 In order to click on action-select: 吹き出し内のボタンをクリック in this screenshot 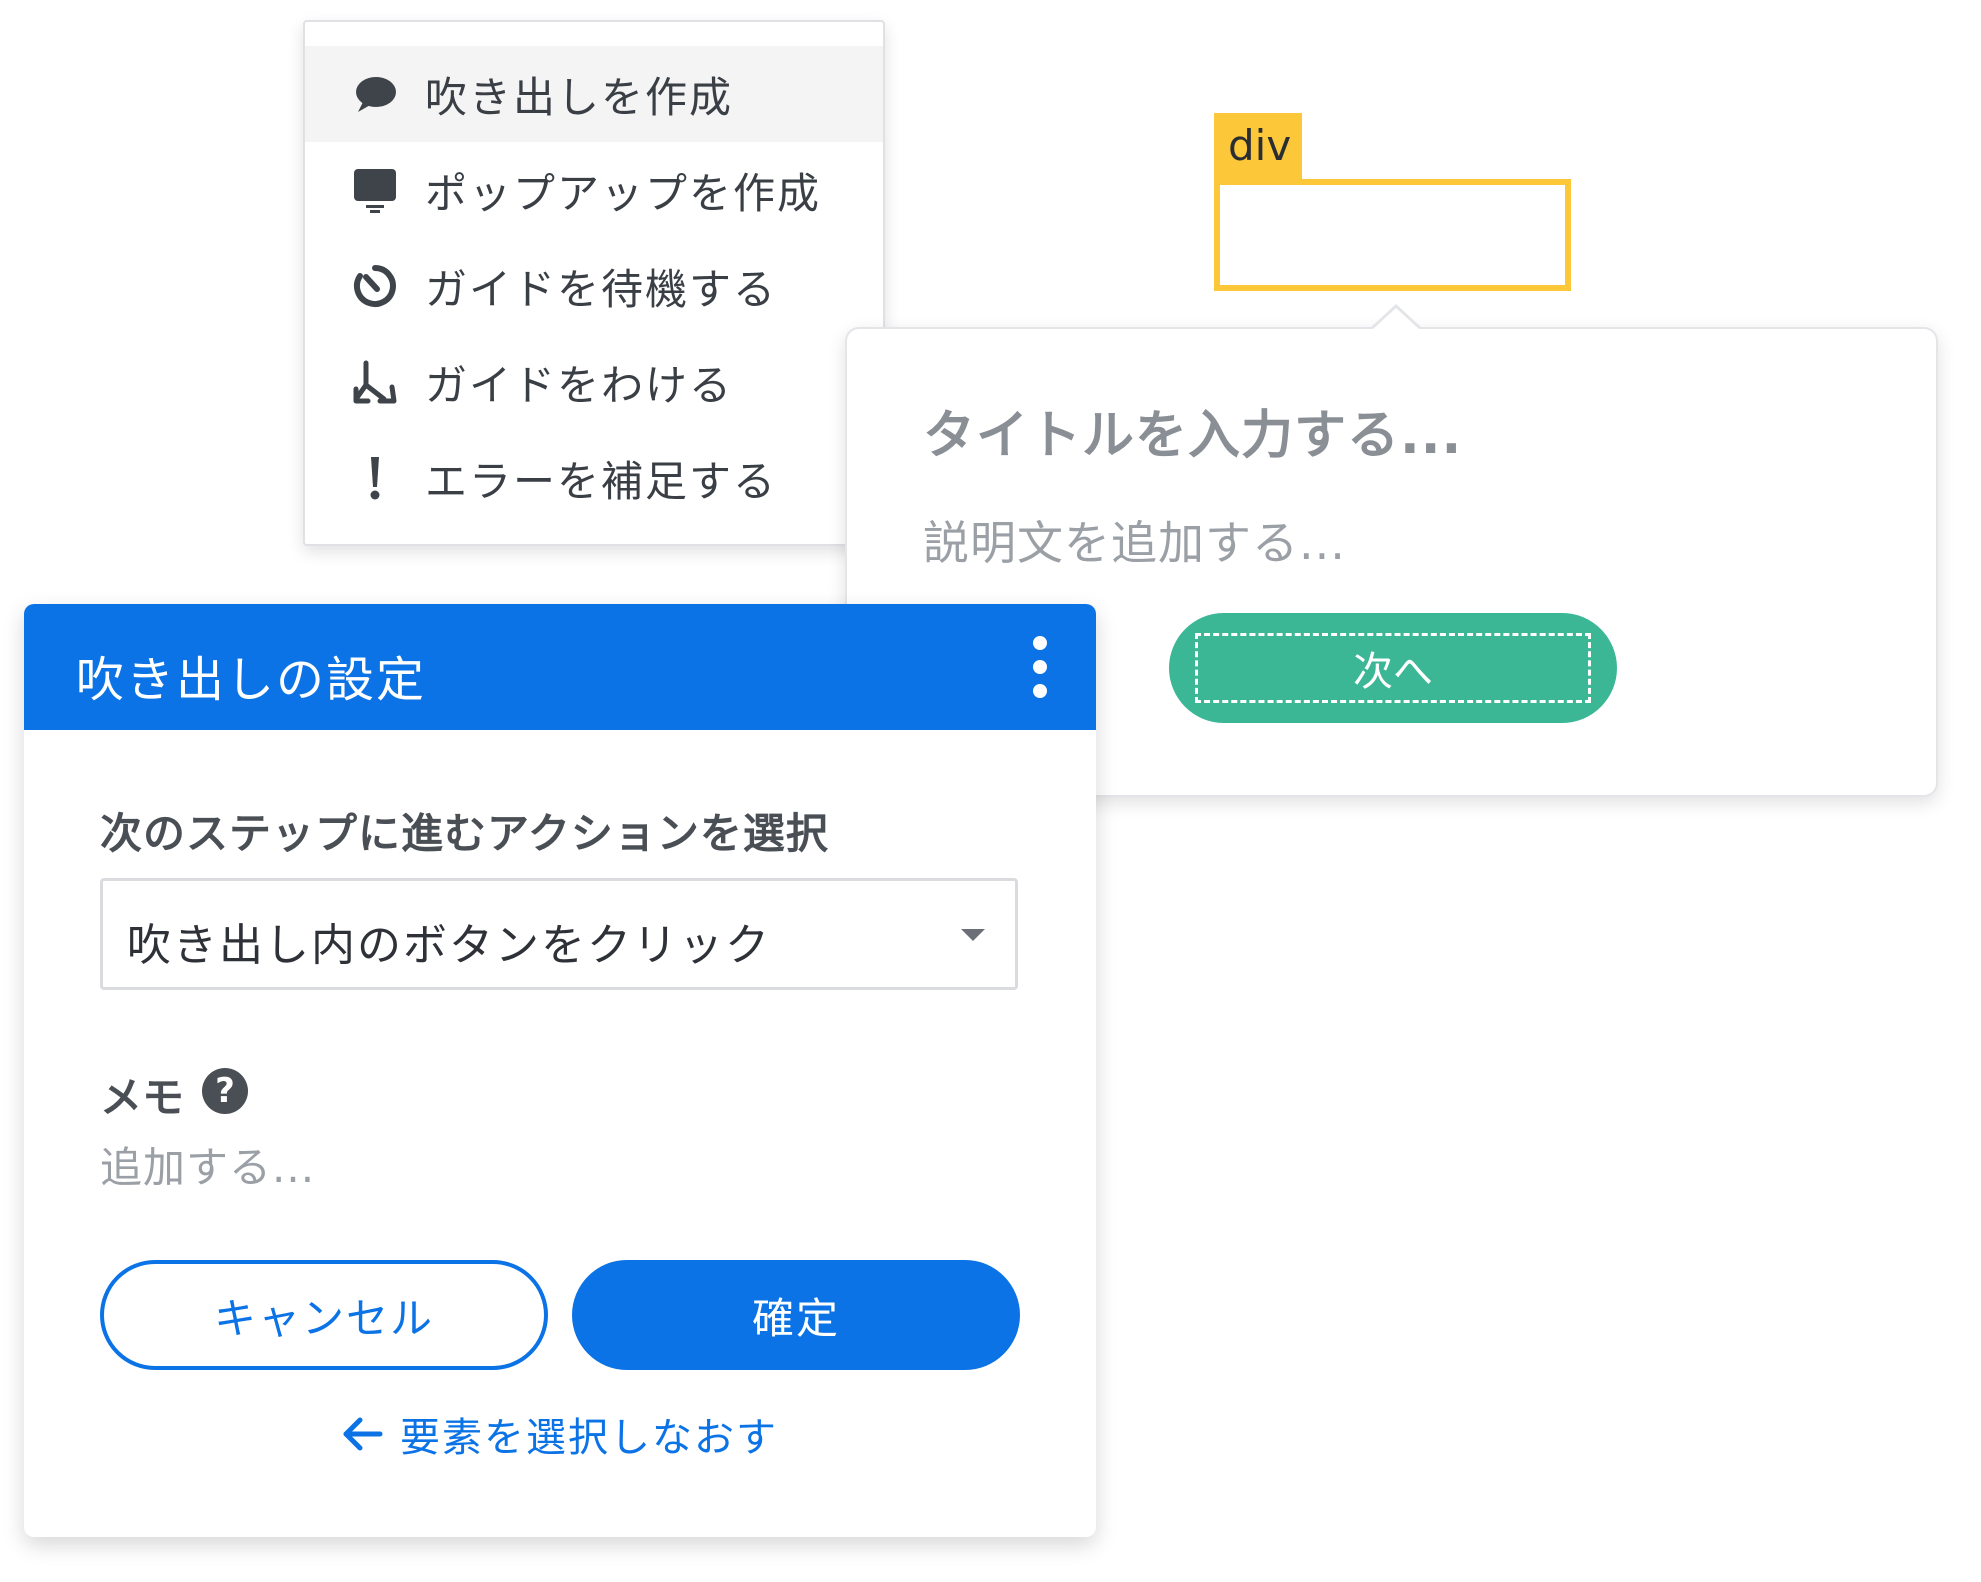, I will do `click(559, 934)`.